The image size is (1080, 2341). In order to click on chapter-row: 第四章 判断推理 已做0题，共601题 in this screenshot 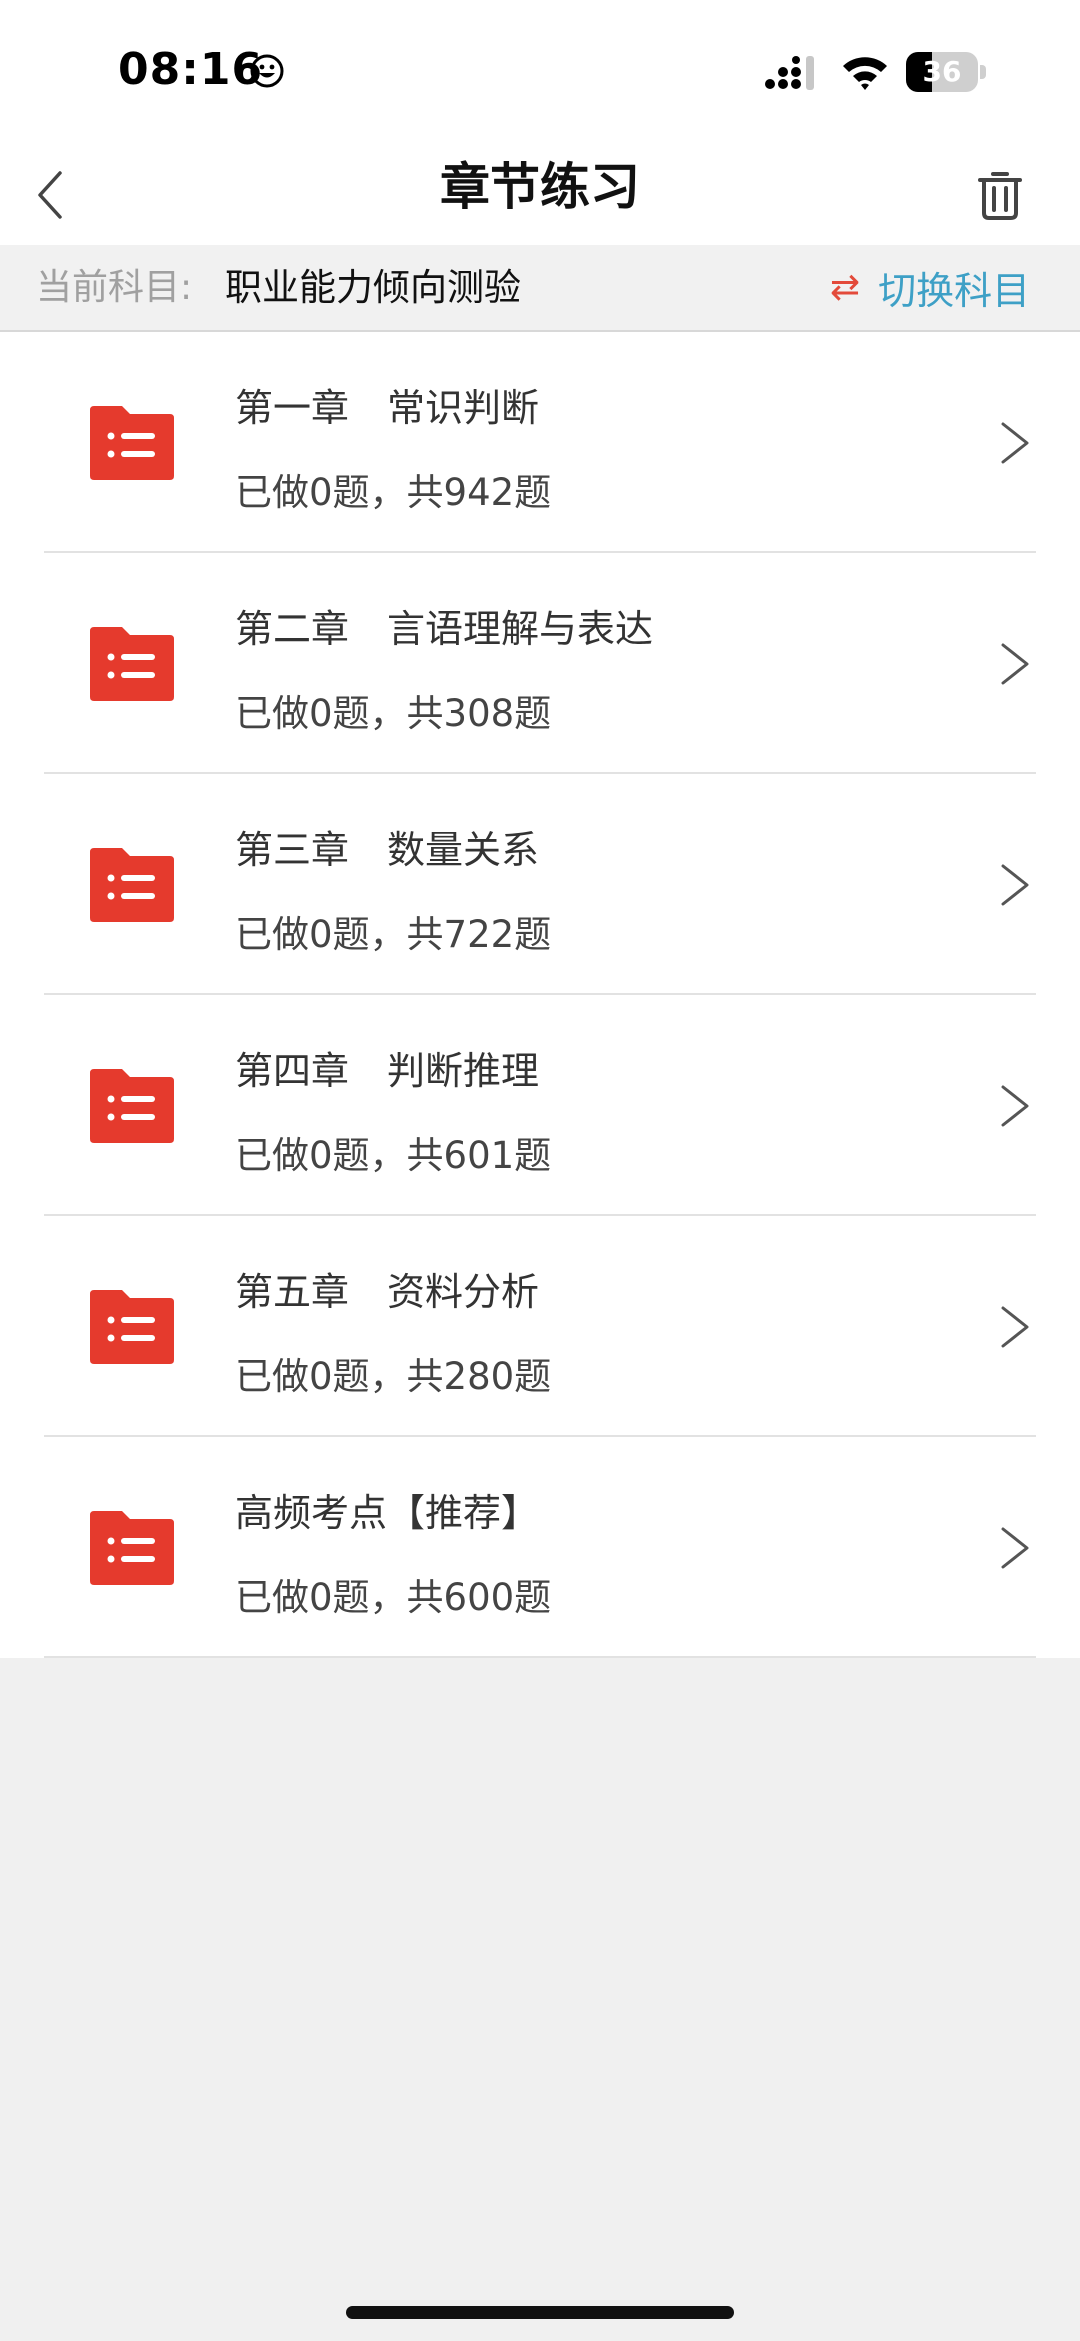, I will do `click(540, 1105)`.